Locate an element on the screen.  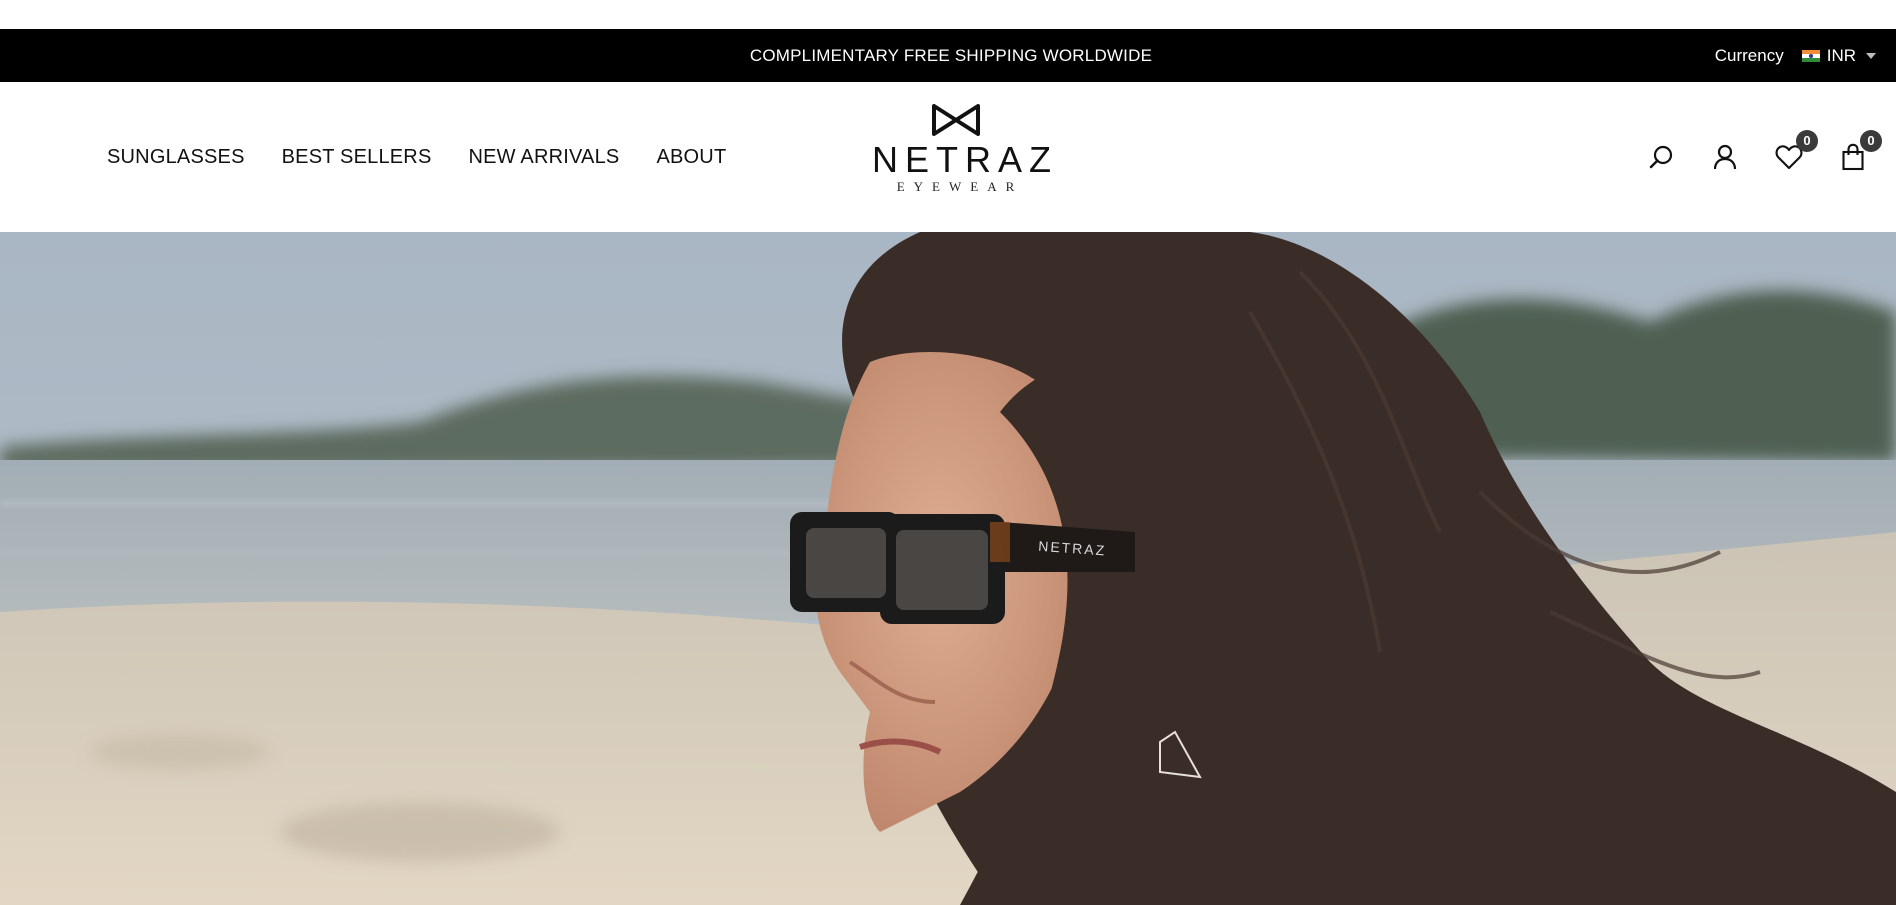
search-icon is located at coordinates (1661, 157).